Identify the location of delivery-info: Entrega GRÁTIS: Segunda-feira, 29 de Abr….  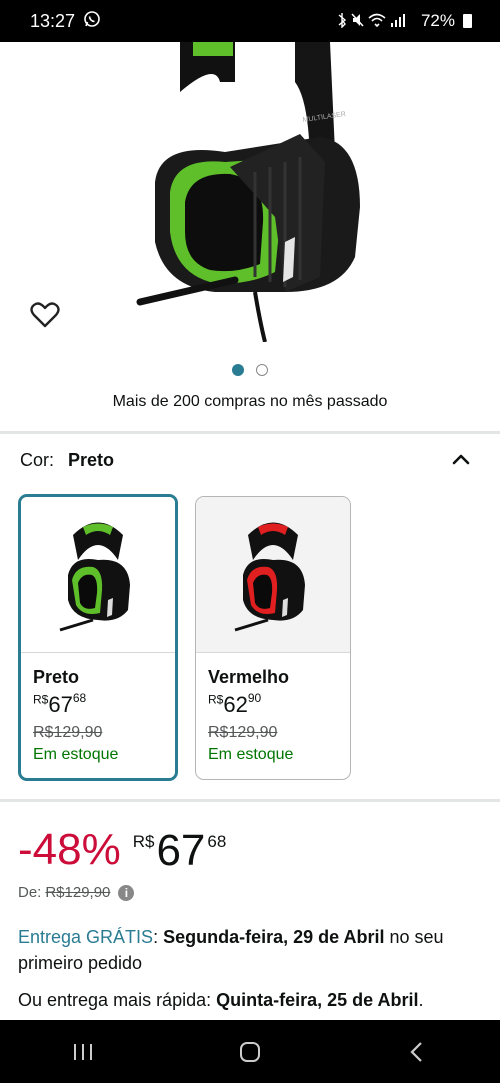
(231, 950).